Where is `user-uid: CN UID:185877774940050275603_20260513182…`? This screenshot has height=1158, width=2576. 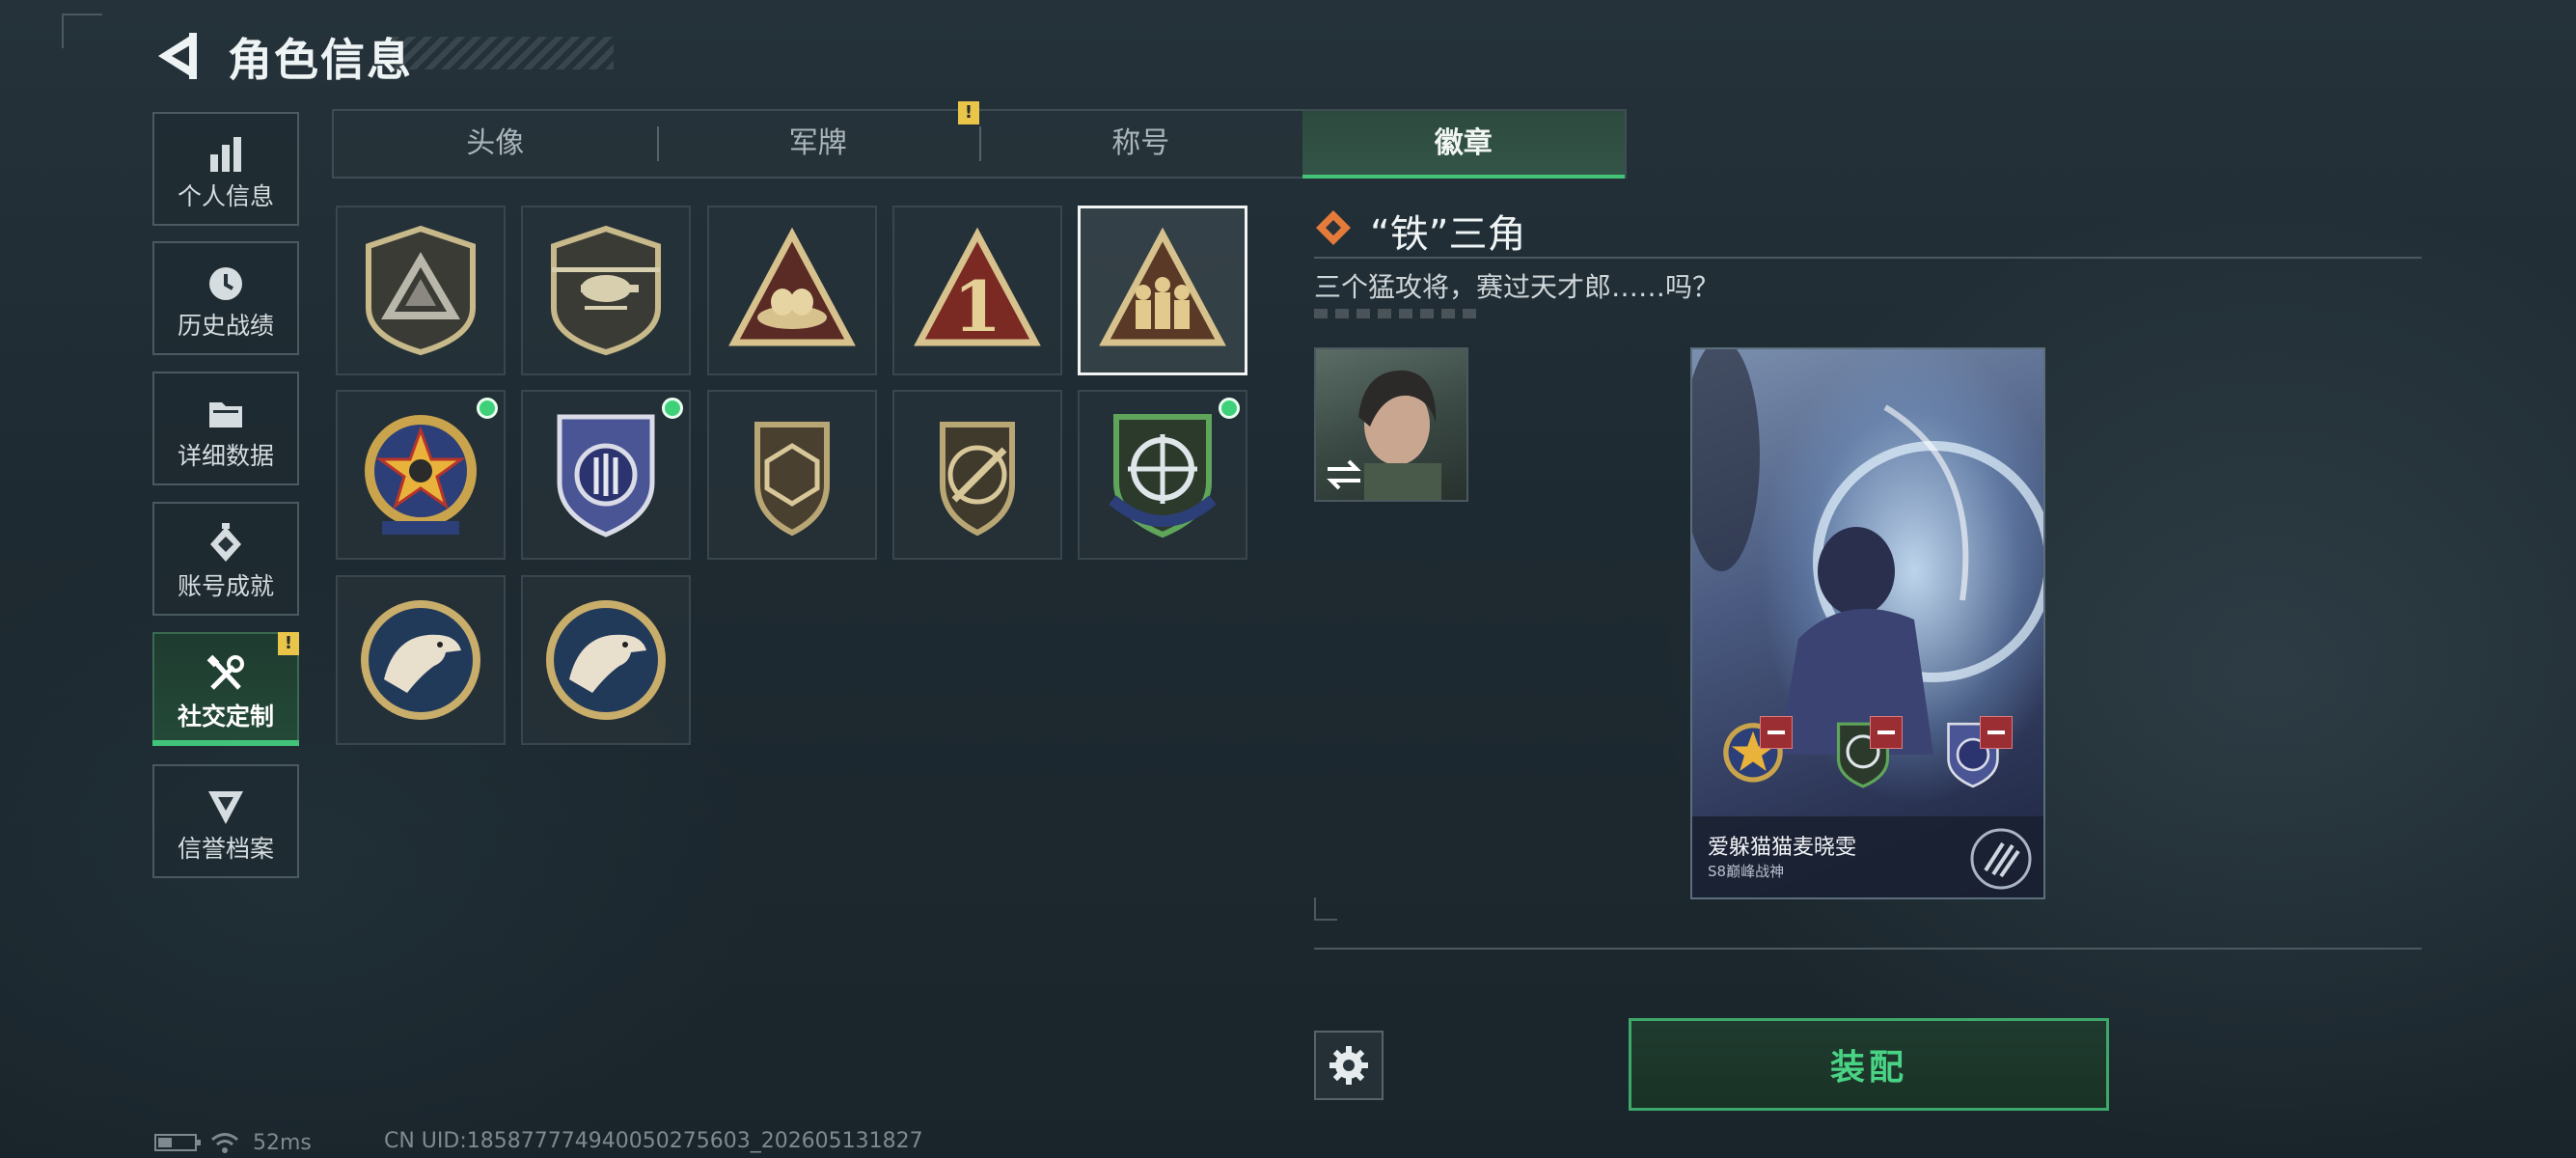 user-uid: CN UID:185877774940050275603_20260513182… is located at coordinates (653, 1141).